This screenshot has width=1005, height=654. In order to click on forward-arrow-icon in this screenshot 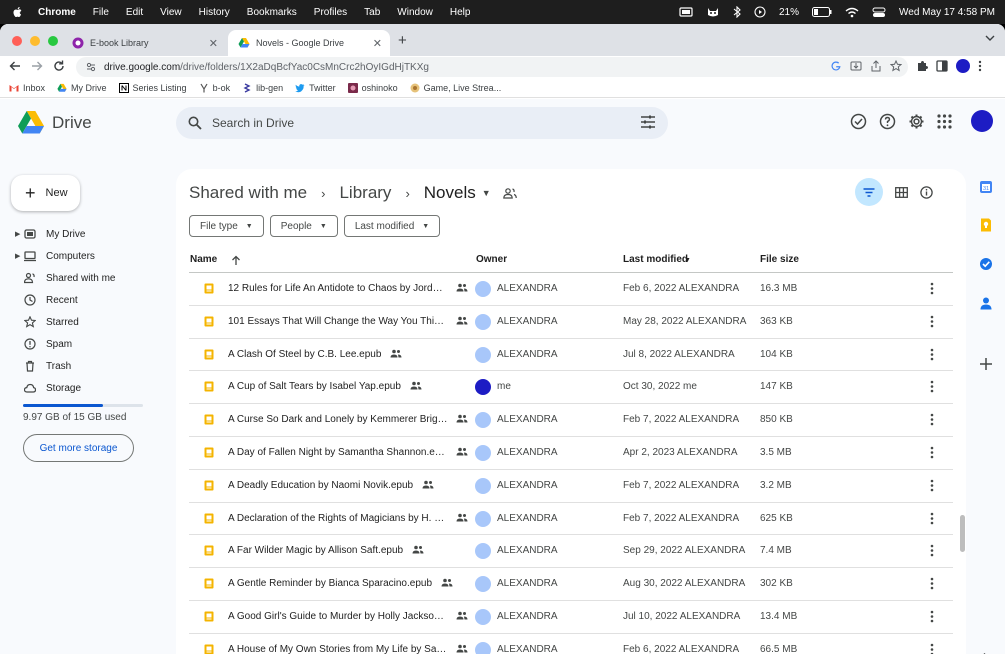, I will do `click(37, 66)`.